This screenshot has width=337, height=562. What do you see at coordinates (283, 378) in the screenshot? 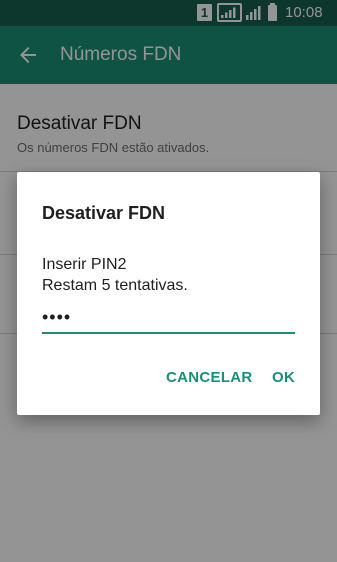
I see `ok-button: OK` at bounding box center [283, 378].